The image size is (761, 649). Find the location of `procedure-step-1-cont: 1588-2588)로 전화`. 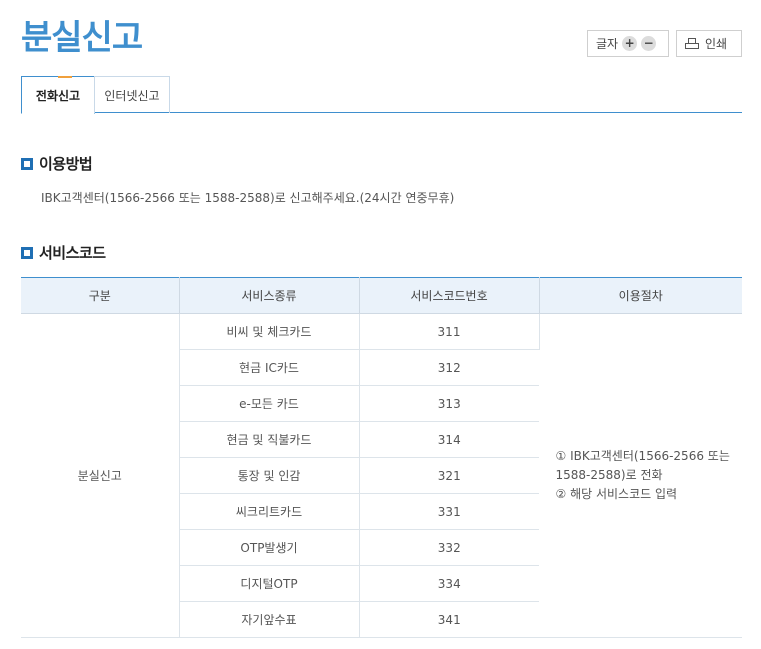

procedure-step-1-cont: 1588-2588)로 전화 is located at coordinates (609, 475).